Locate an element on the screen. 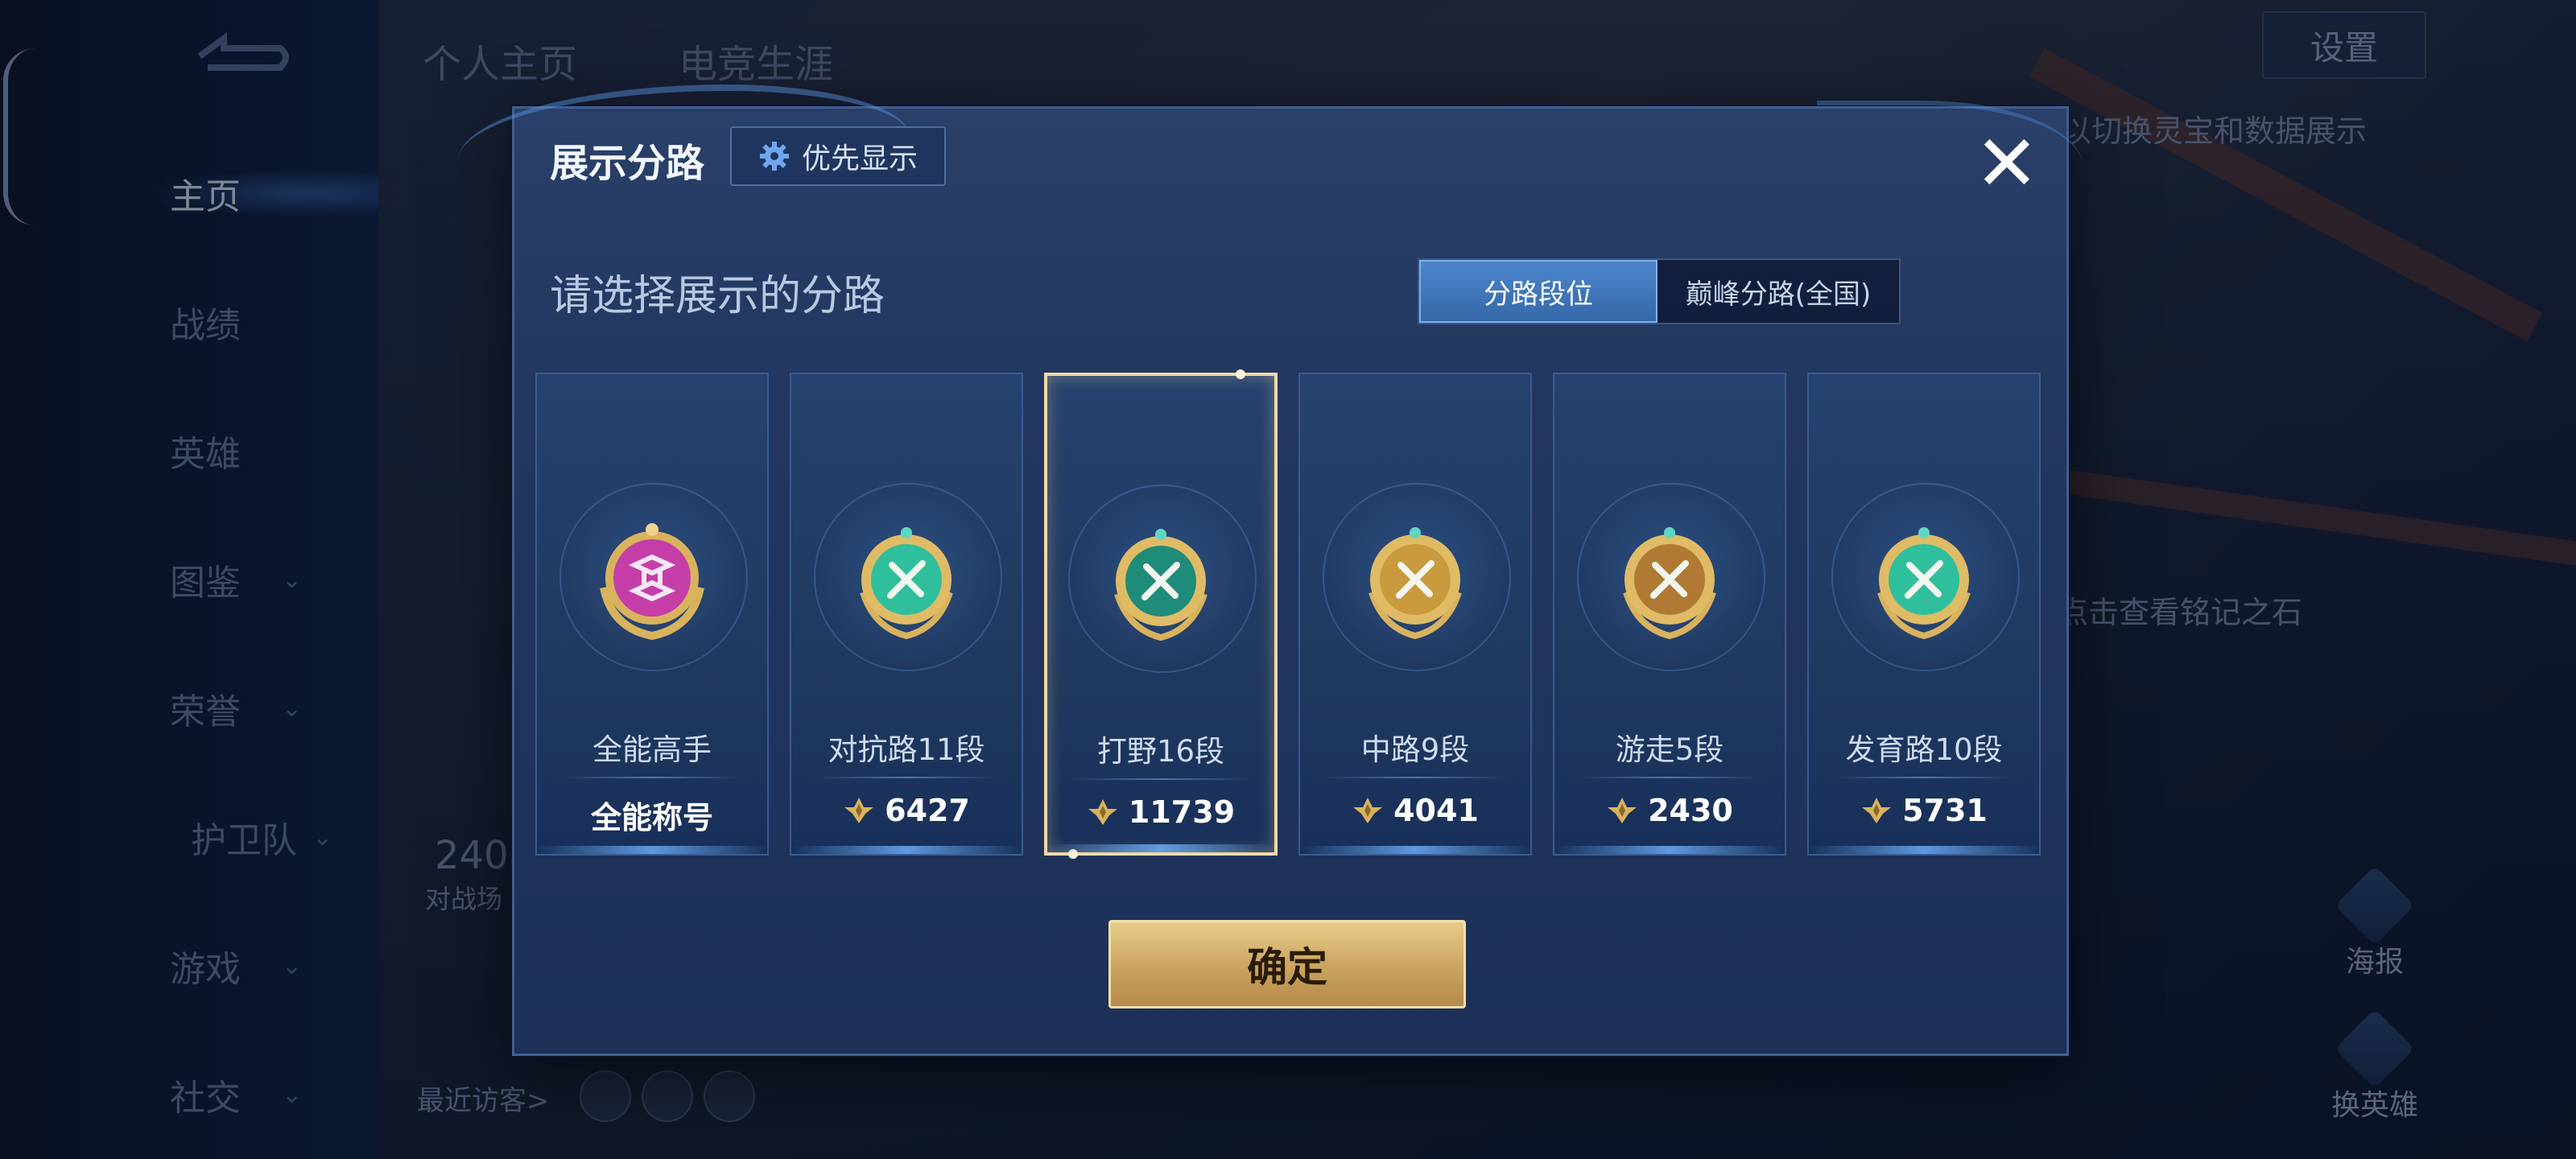 The image size is (2576, 1159). toggle-lane-rank: 分路段位 is located at coordinates (1538, 291).